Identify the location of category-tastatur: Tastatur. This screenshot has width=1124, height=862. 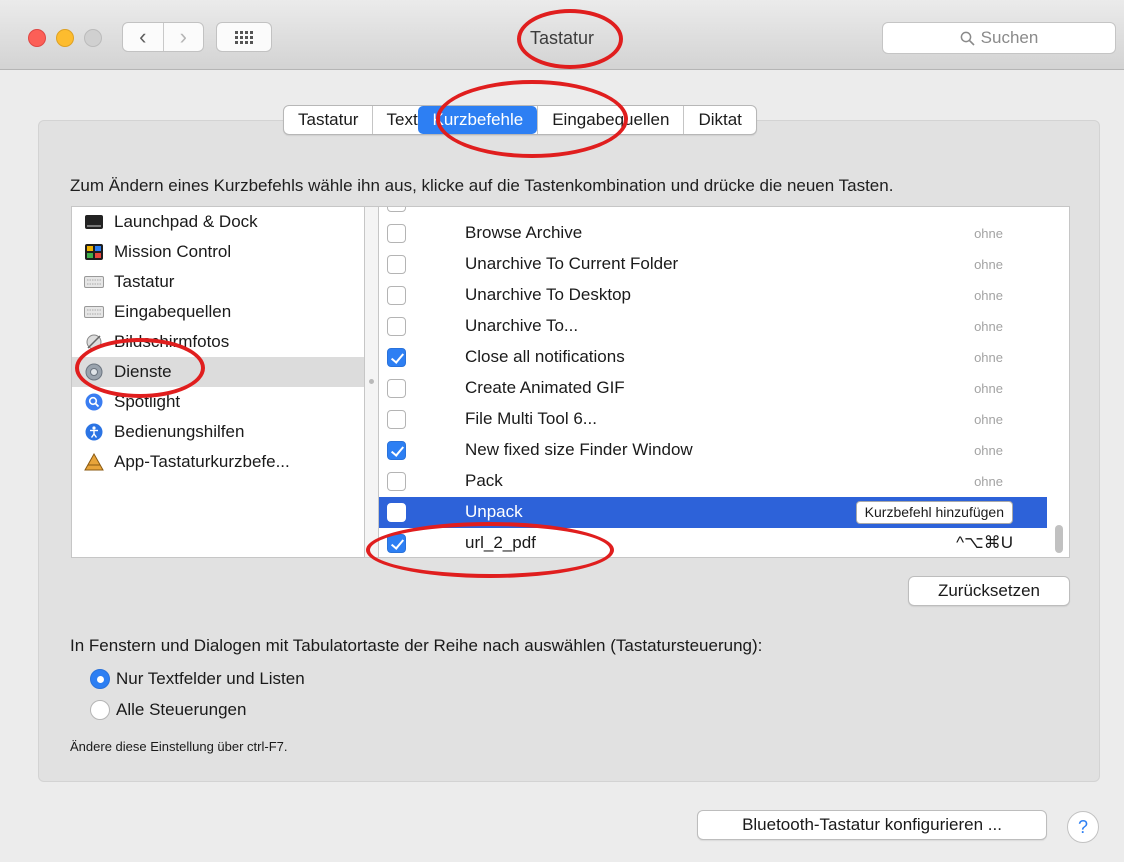
(218, 282).